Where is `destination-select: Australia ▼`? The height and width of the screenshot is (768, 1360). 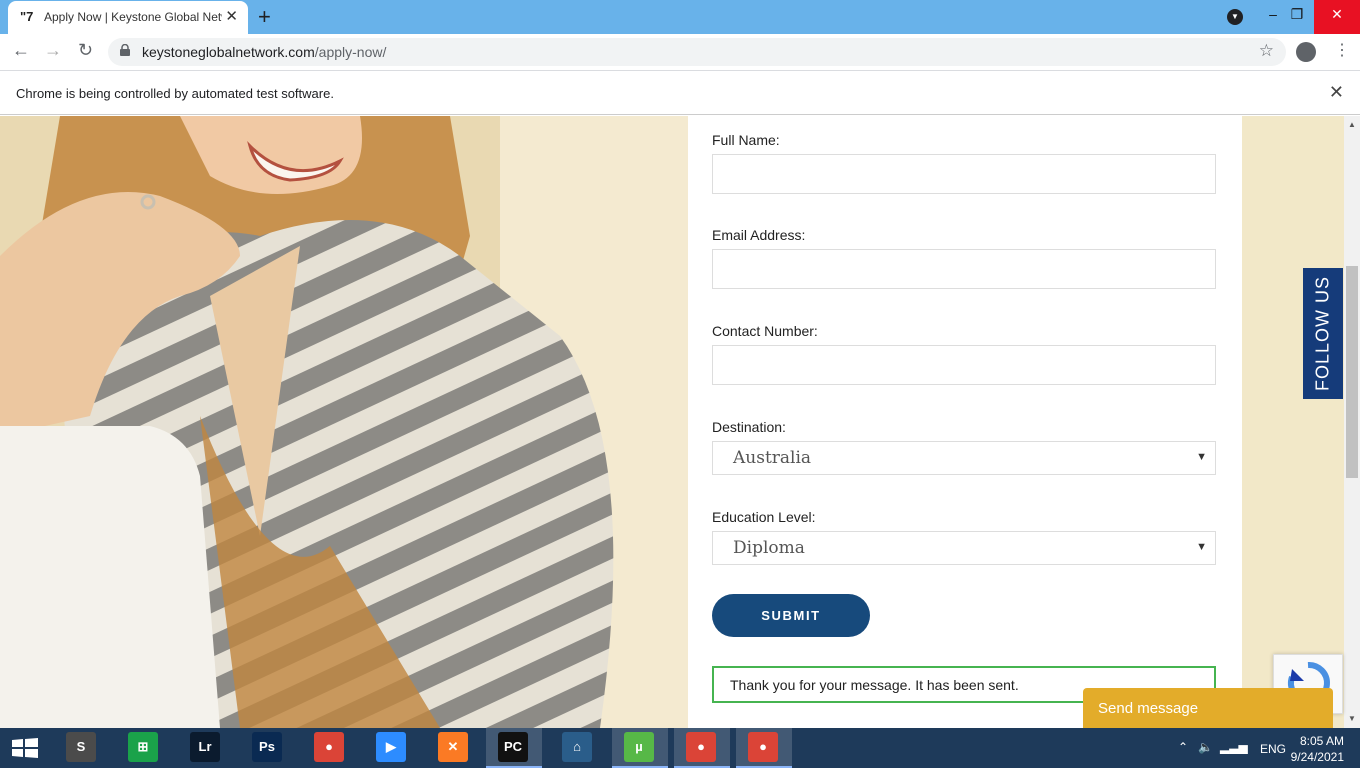
destination-select: Australia ▼ is located at coordinates (964, 458).